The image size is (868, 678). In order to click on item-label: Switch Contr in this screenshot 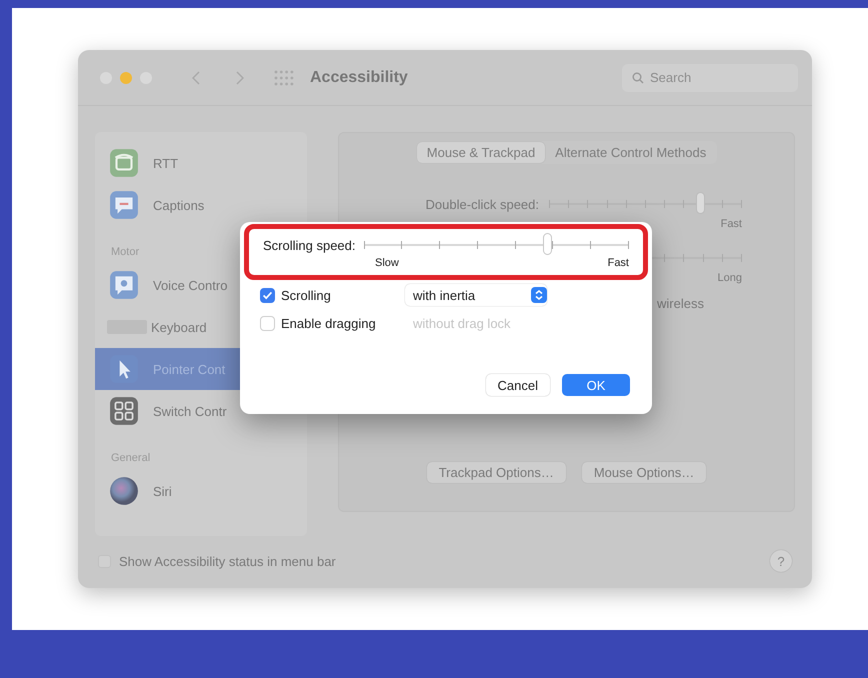, I will do `click(190, 411)`.